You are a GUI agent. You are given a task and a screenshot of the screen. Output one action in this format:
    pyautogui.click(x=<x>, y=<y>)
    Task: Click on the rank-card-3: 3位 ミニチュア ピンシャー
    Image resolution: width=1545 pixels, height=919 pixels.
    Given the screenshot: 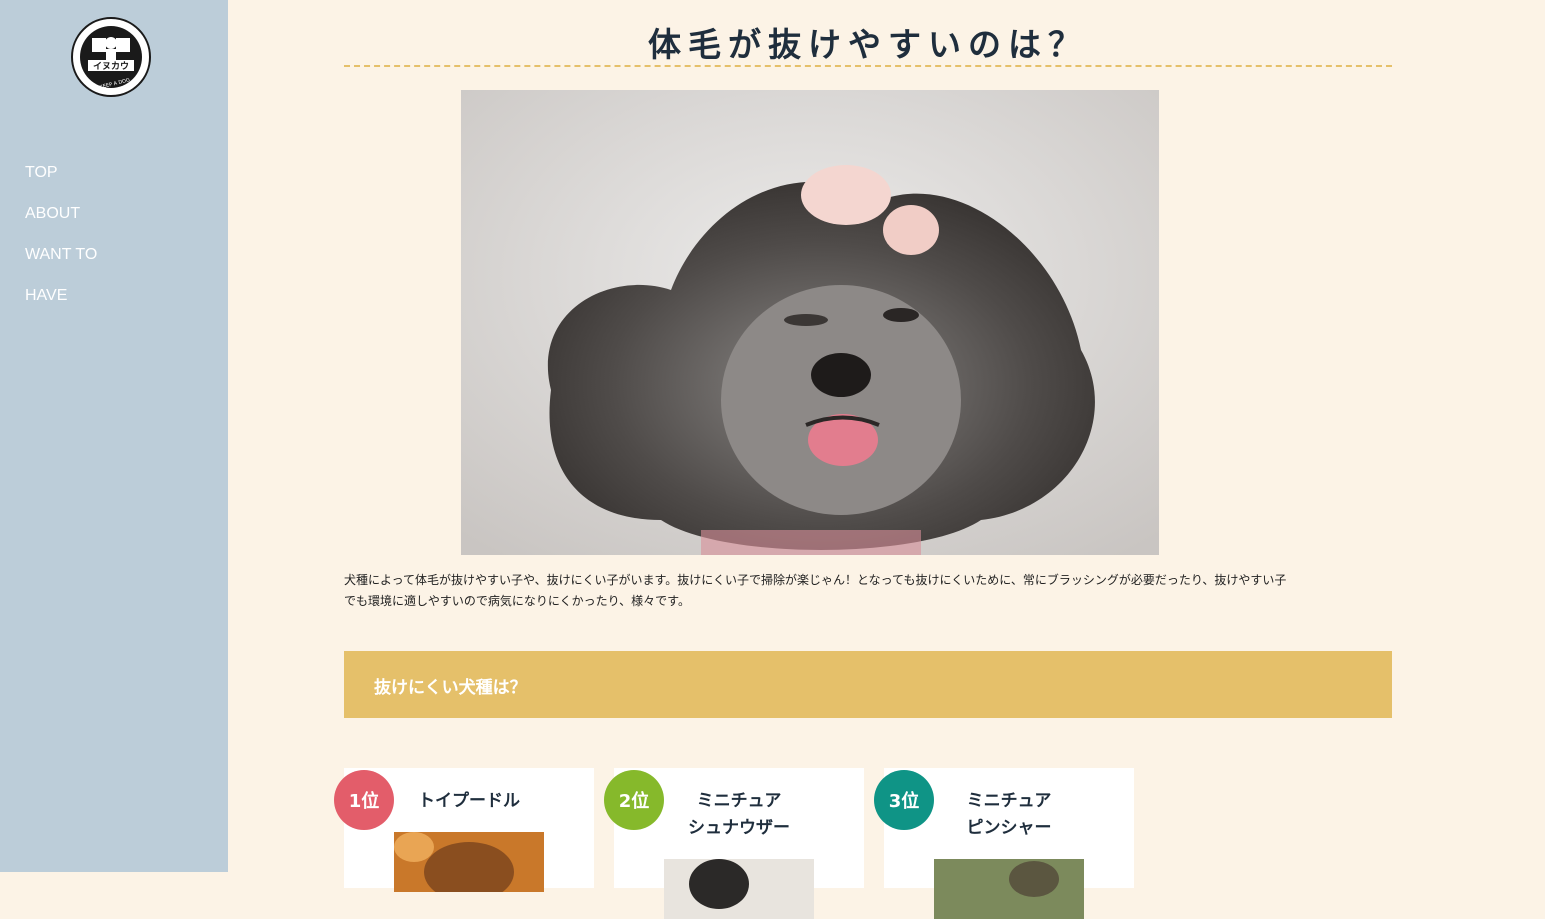 What is the action you would take?
    pyautogui.click(x=1004, y=843)
    